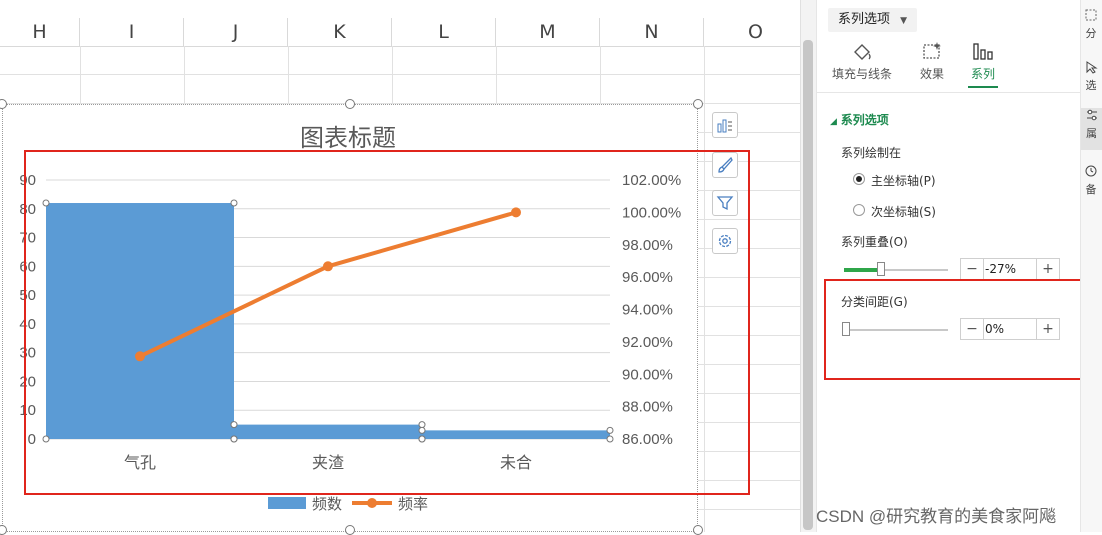 The width and height of the screenshot is (1102, 535). Describe the element at coordinates (1091, 171) in the screenshot. I see `backup-icon` at that location.